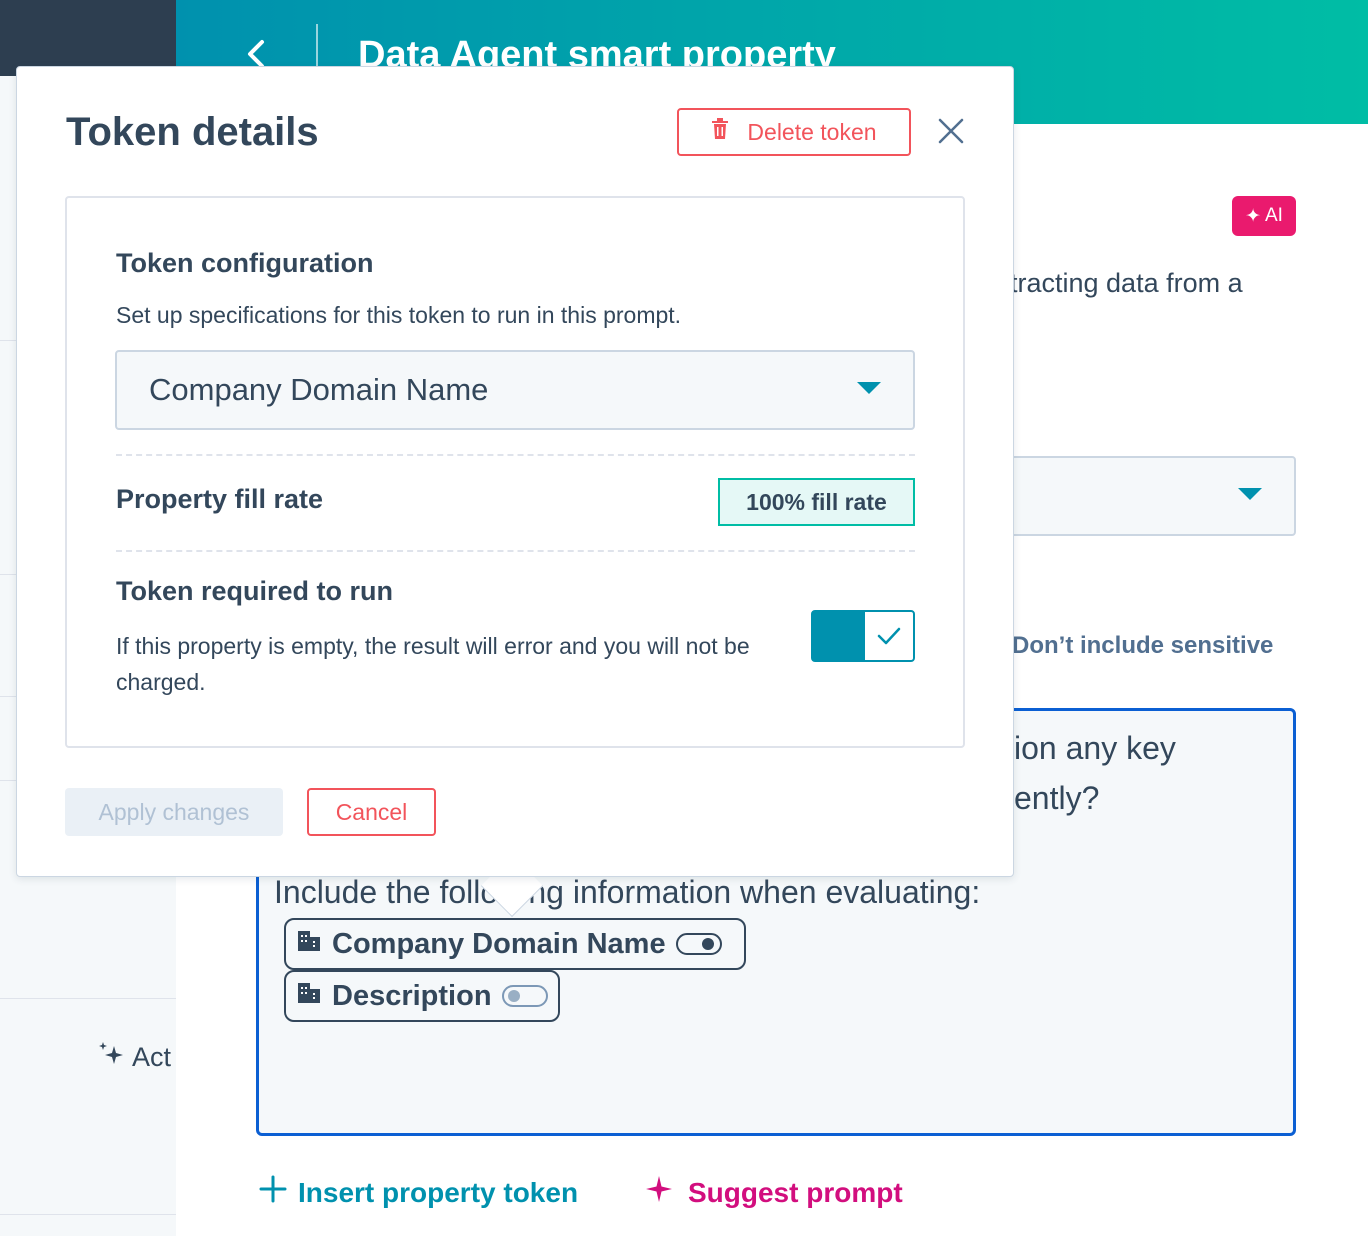 The width and height of the screenshot is (1368, 1236). What do you see at coordinates (1095, 748) in the screenshot?
I see `prompt-text-line: ion any key` at bounding box center [1095, 748].